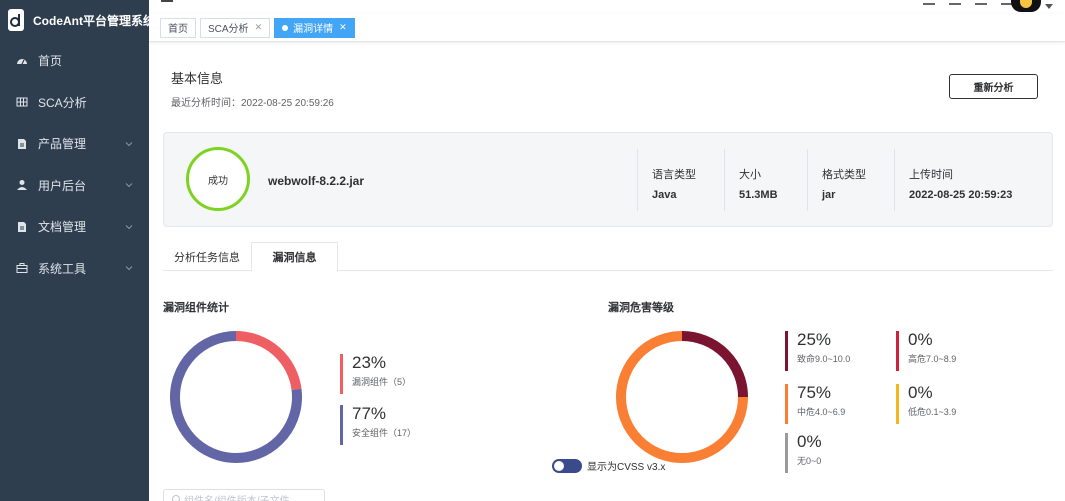  I want to click on stat-low: 0% 低危0.1~3.9, so click(926, 404).